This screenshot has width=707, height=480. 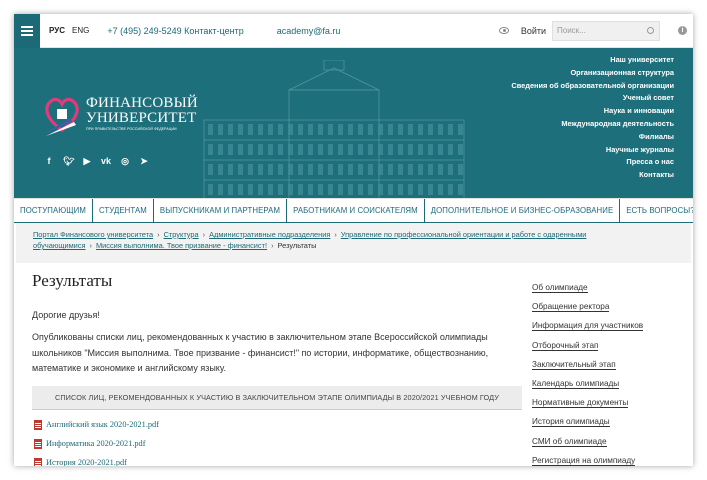 I want to click on sidebar-item: СМИ об олимпиаде, so click(x=607, y=444).